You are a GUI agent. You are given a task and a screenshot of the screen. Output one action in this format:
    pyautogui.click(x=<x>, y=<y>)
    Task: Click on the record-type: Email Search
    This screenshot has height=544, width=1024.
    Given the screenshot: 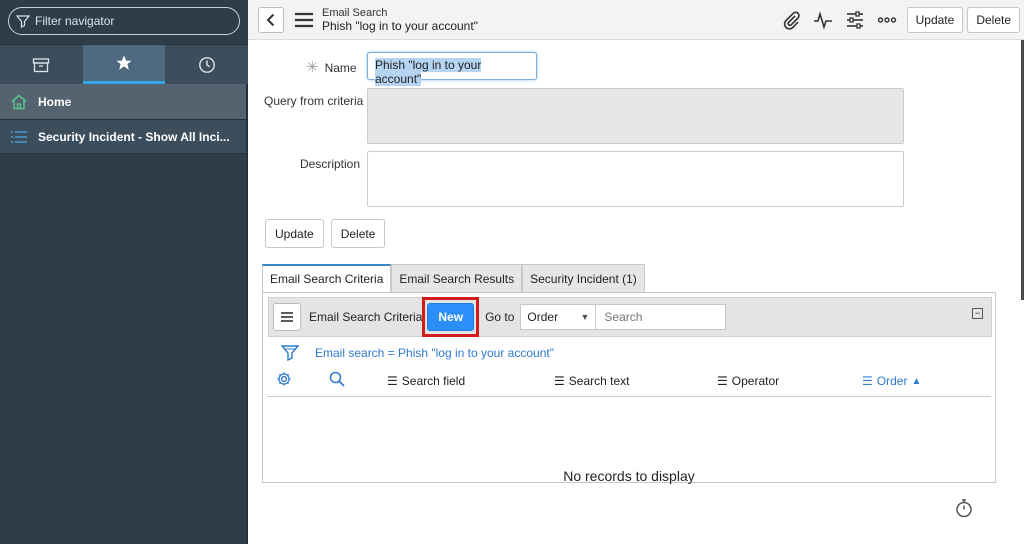 What is the action you would take?
    pyautogui.click(x=355, y=12)
    